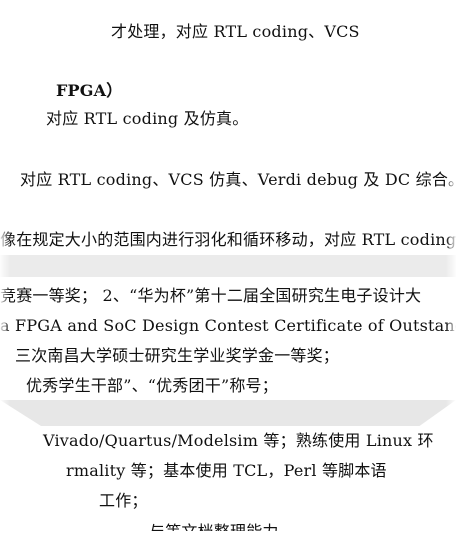 Image resolution: width=456 pixels, height=541 pixels. Describe the element at coordinates (228, 266) in the screenshot. I see `gray-band` at that location.